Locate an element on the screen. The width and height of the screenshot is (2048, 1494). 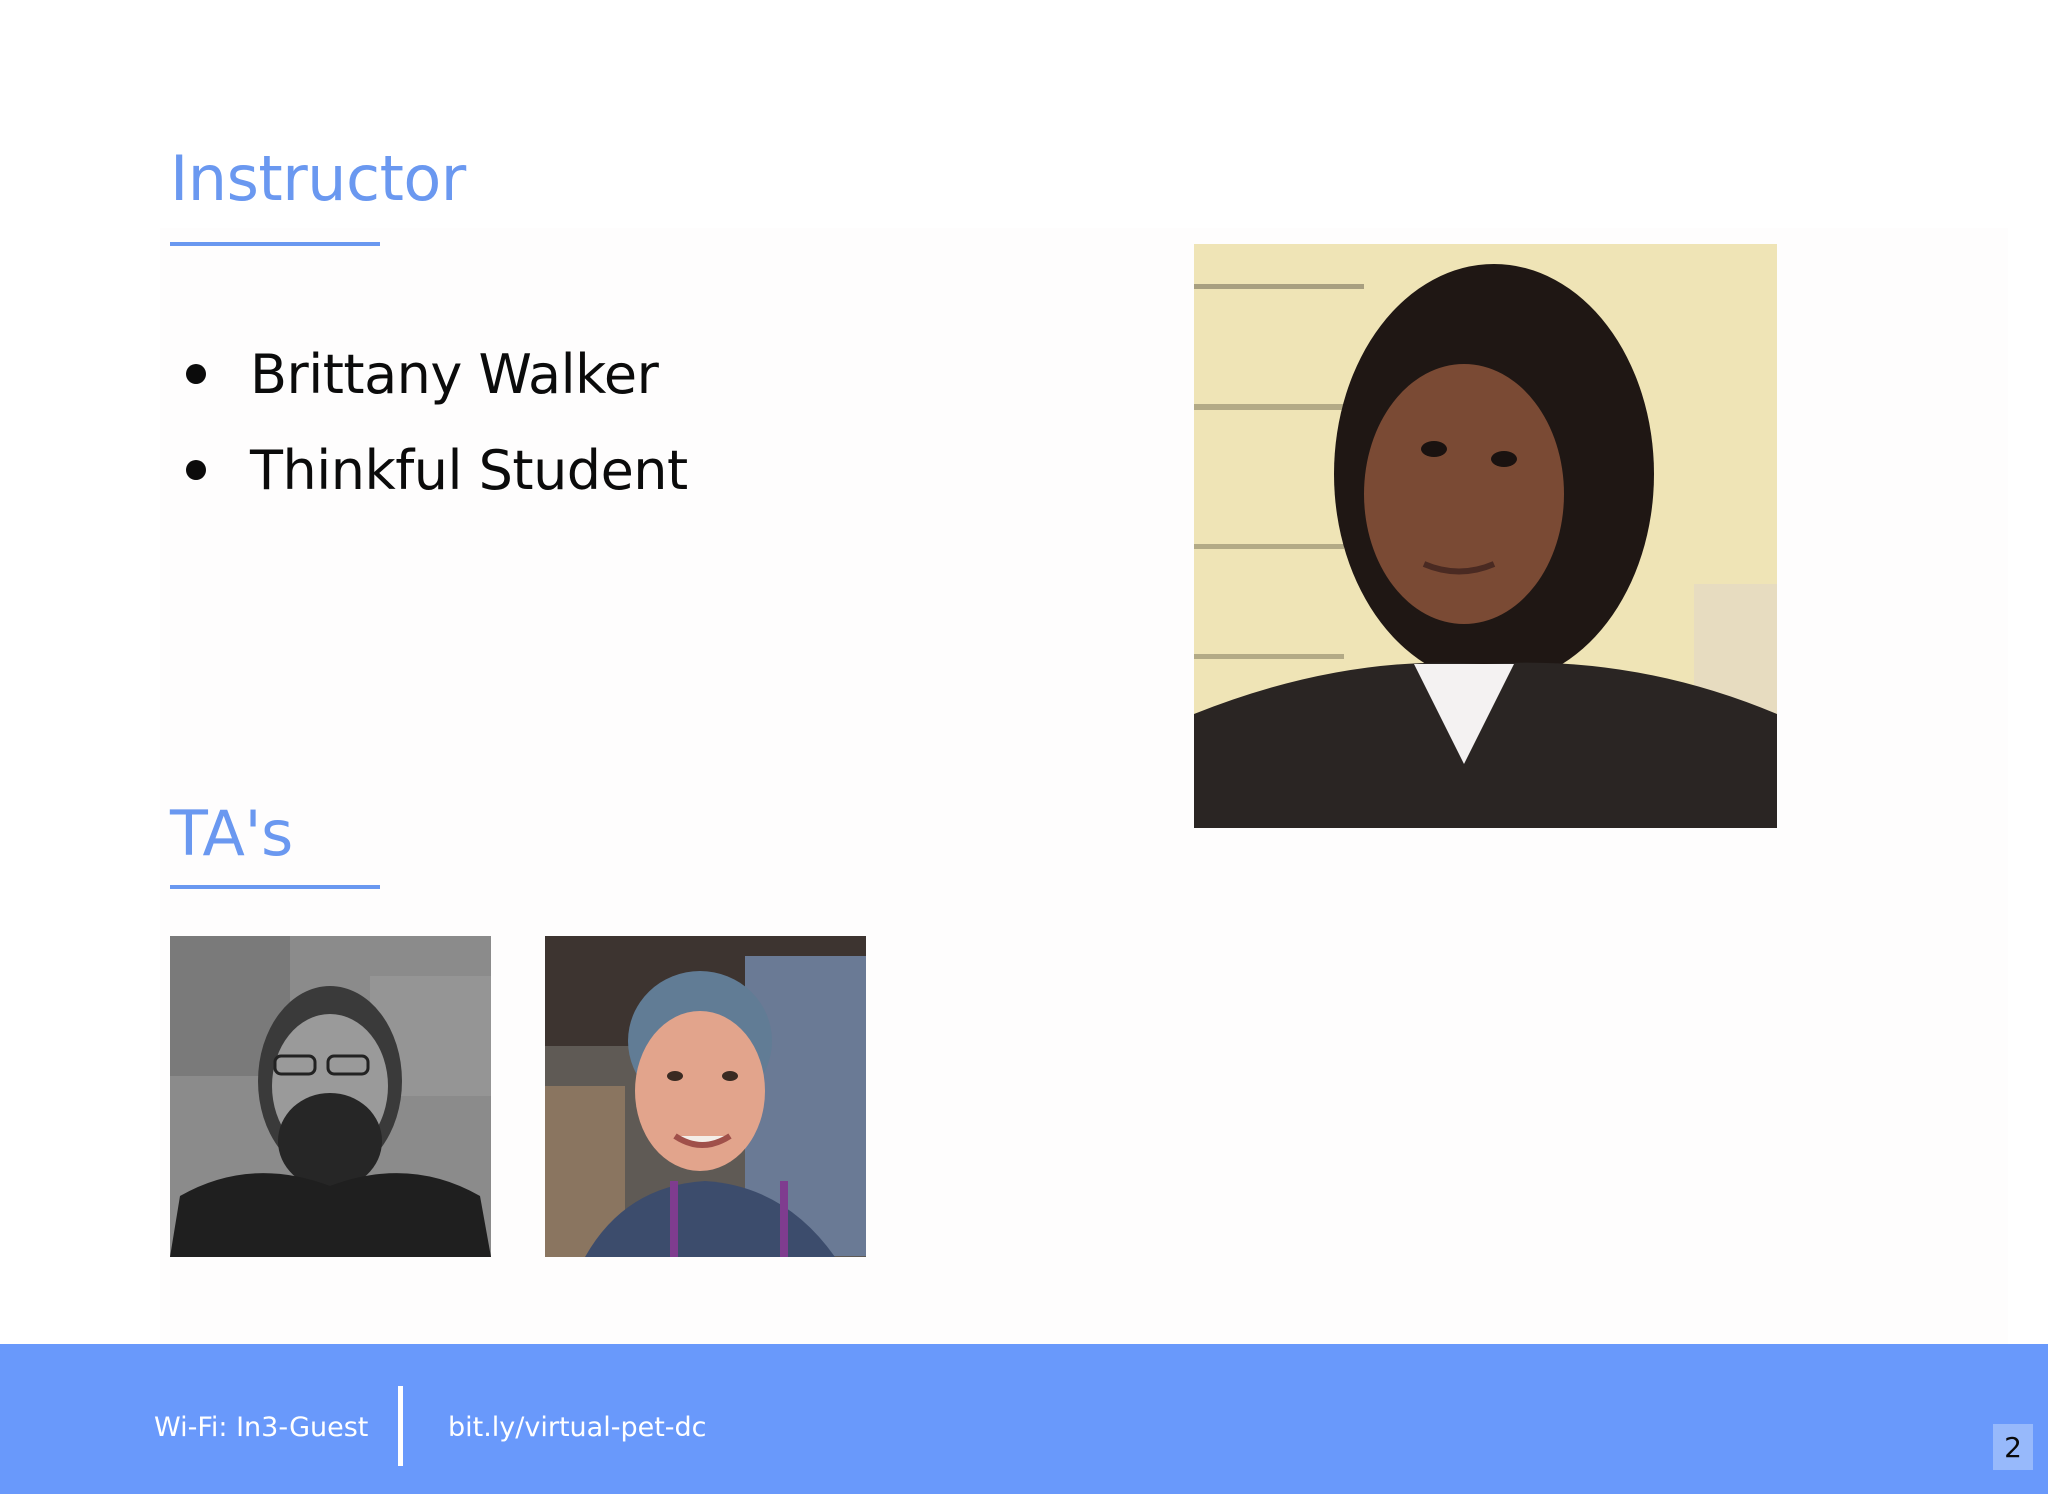
instructor-role: Thinkful Student is located at coordinates (469, 470).